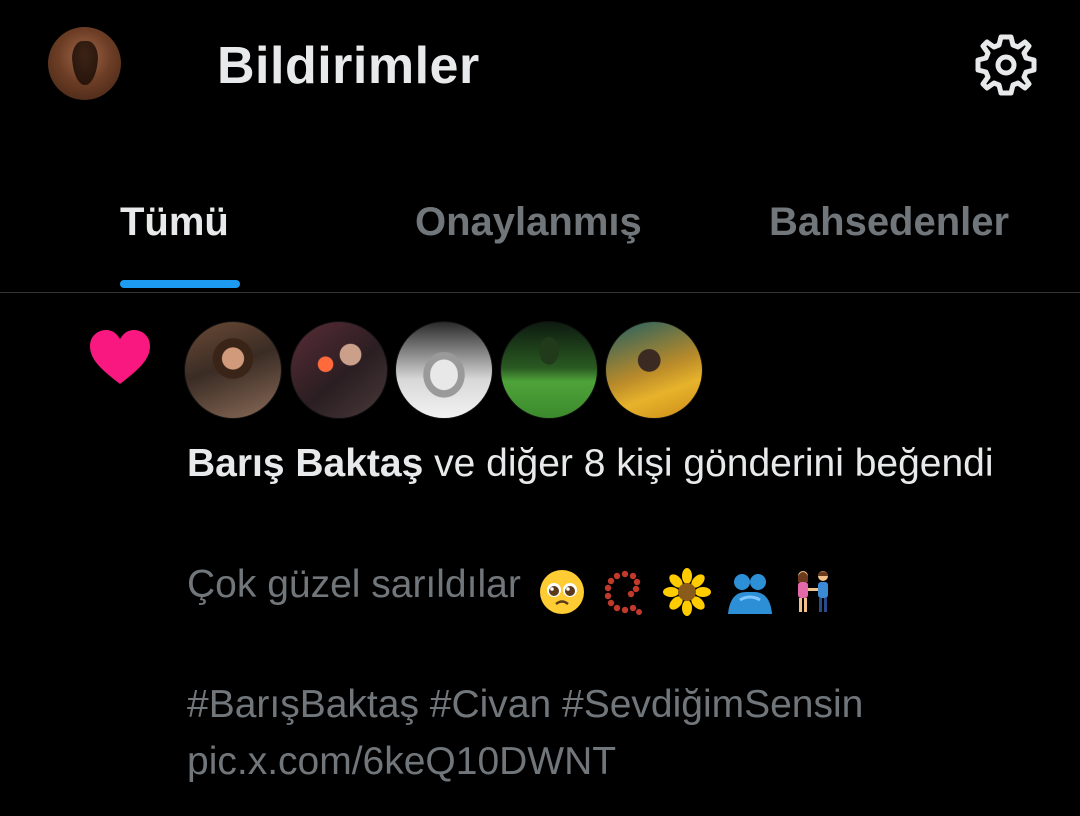  What do you see at coordinates (401, 761) in the screenshot?
I see `tweet-media-link: pic.x.com/6keQ10DWNT` at bounding box center [401, 761].